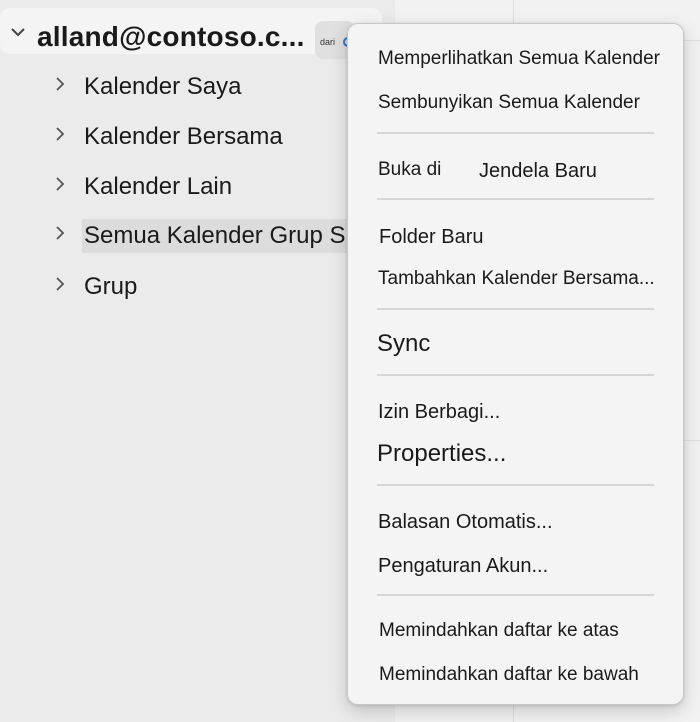 This screenshot has height=722, width=700. I want to click on menu-item-move-list-down: Memindahkan daftar ke bawah, so click(509, 675).